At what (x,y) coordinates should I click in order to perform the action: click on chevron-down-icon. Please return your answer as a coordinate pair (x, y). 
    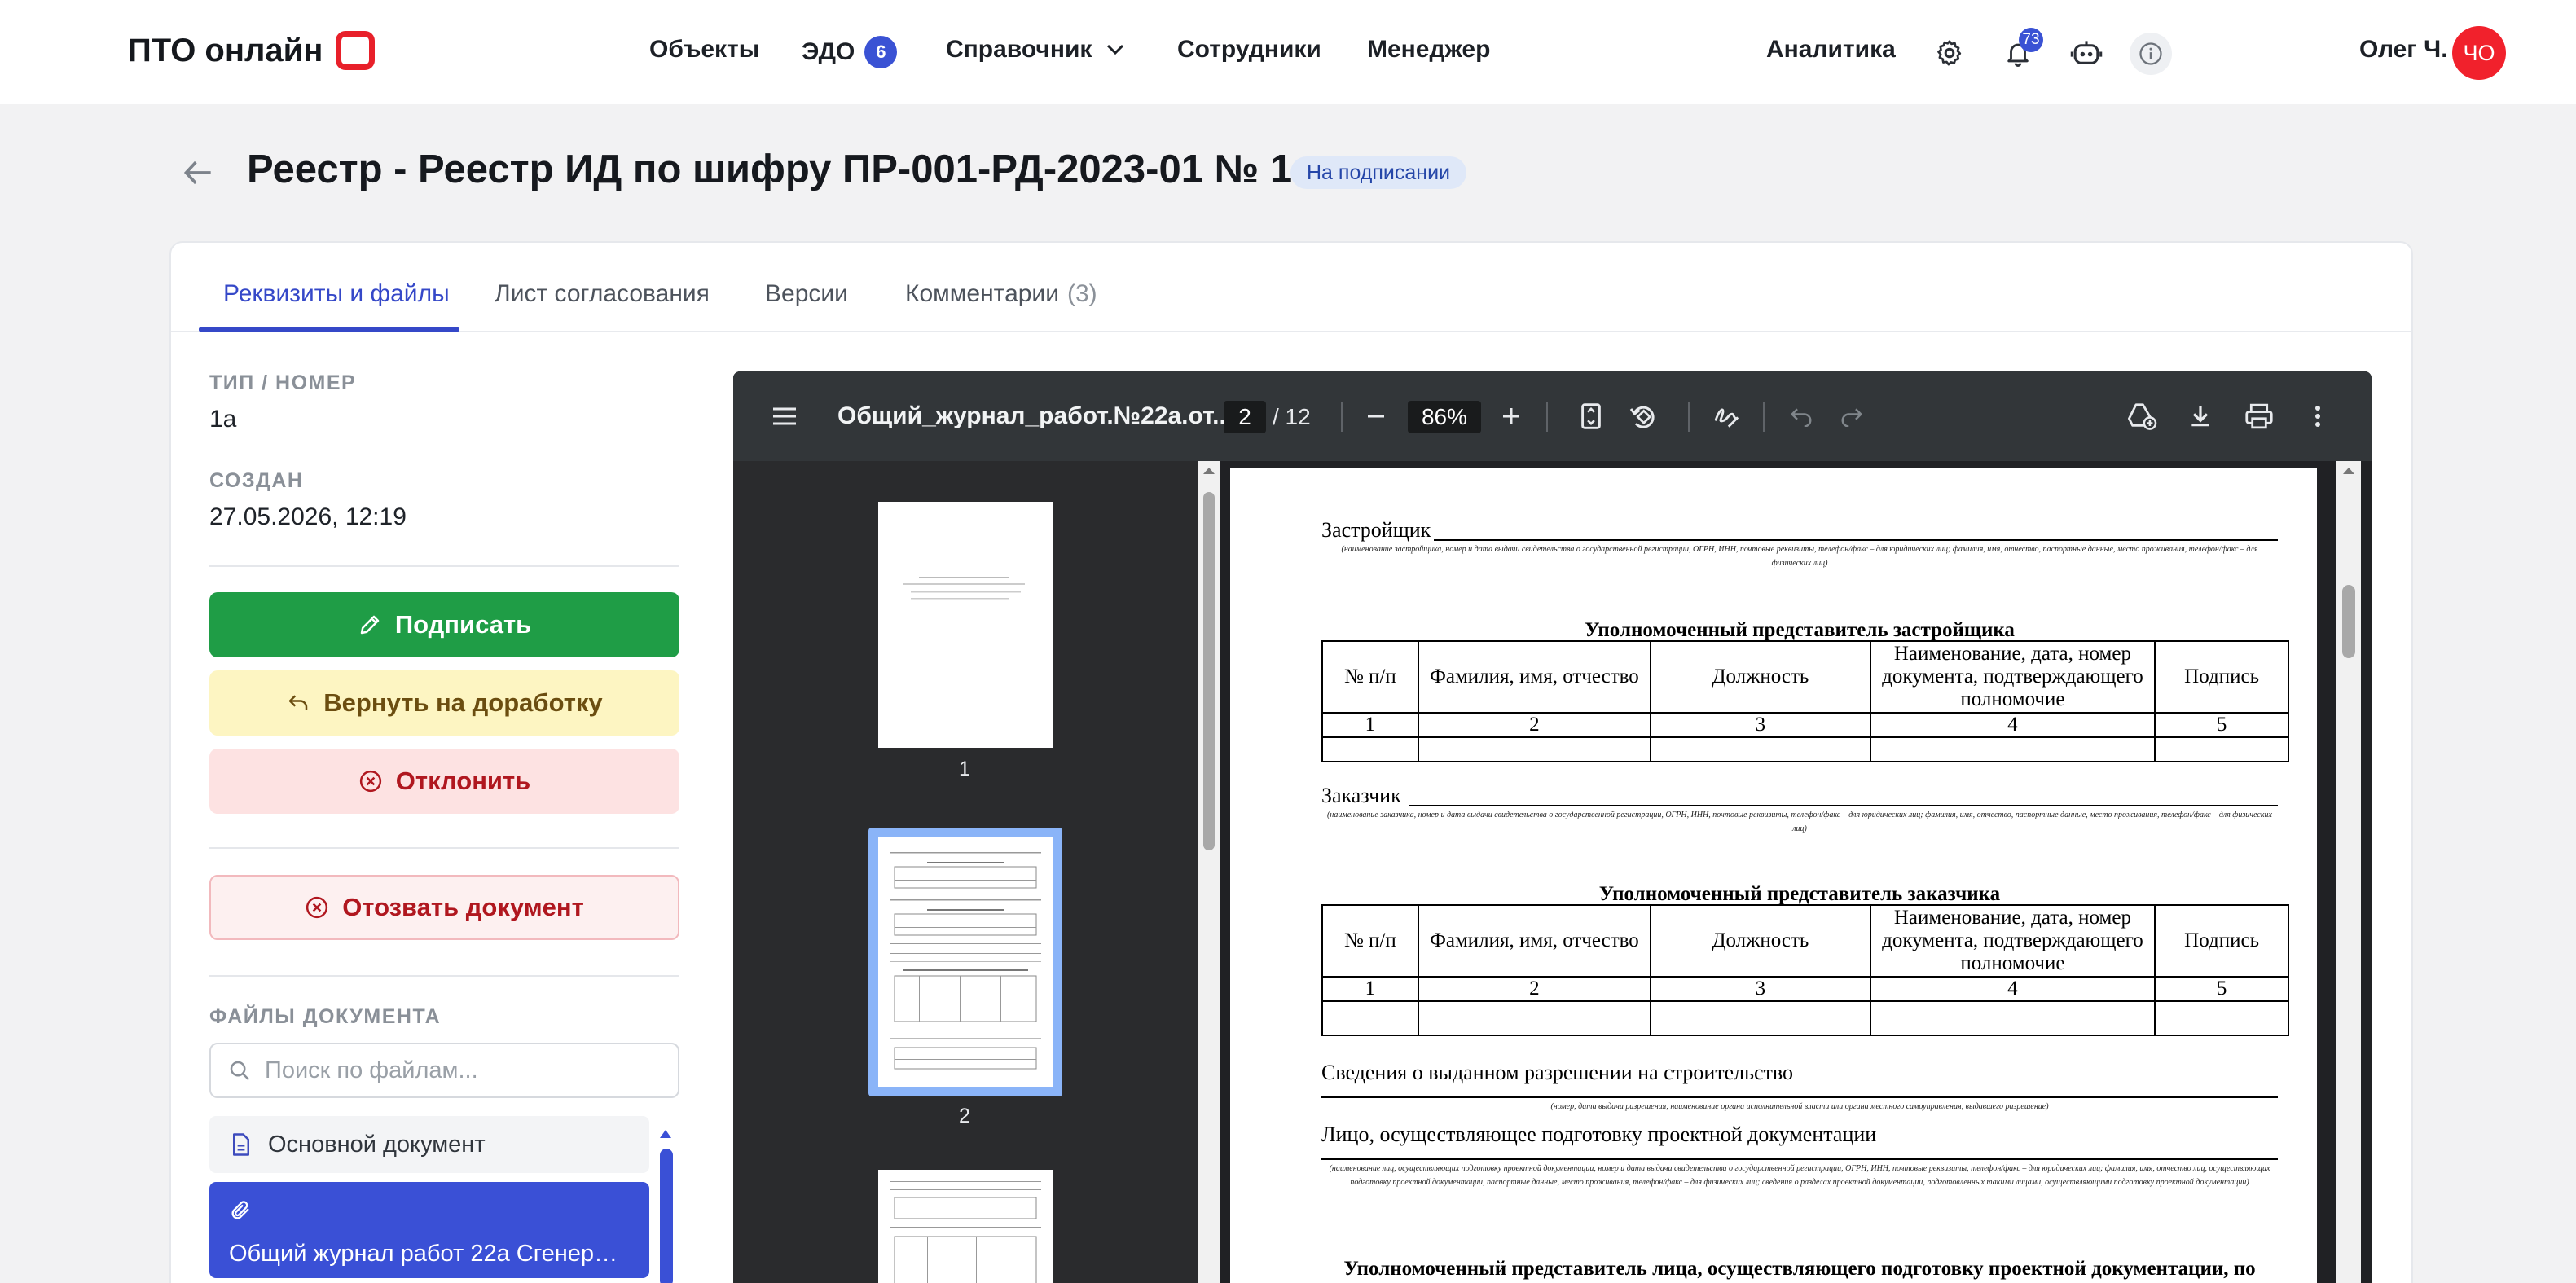
    Looking at the image, I should click on (1115, 49).